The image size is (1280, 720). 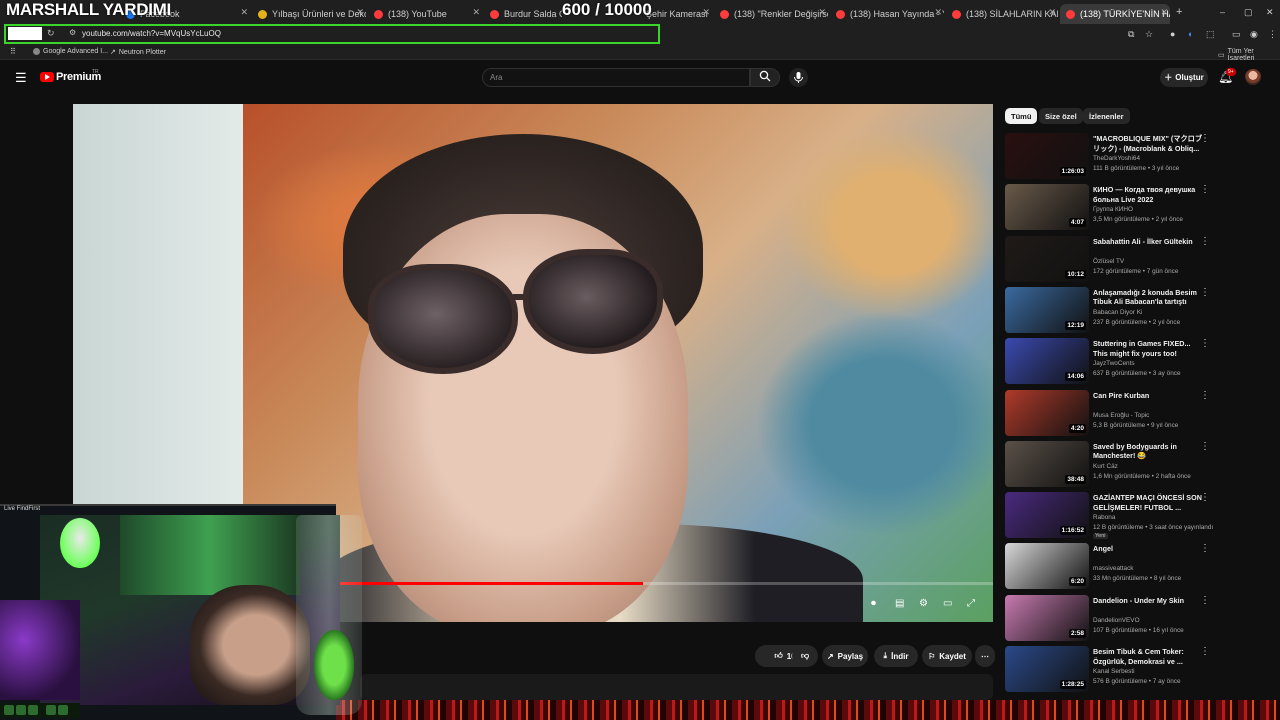 I want to click on more-actions-button: ⋯, so click(x=985, y=656).